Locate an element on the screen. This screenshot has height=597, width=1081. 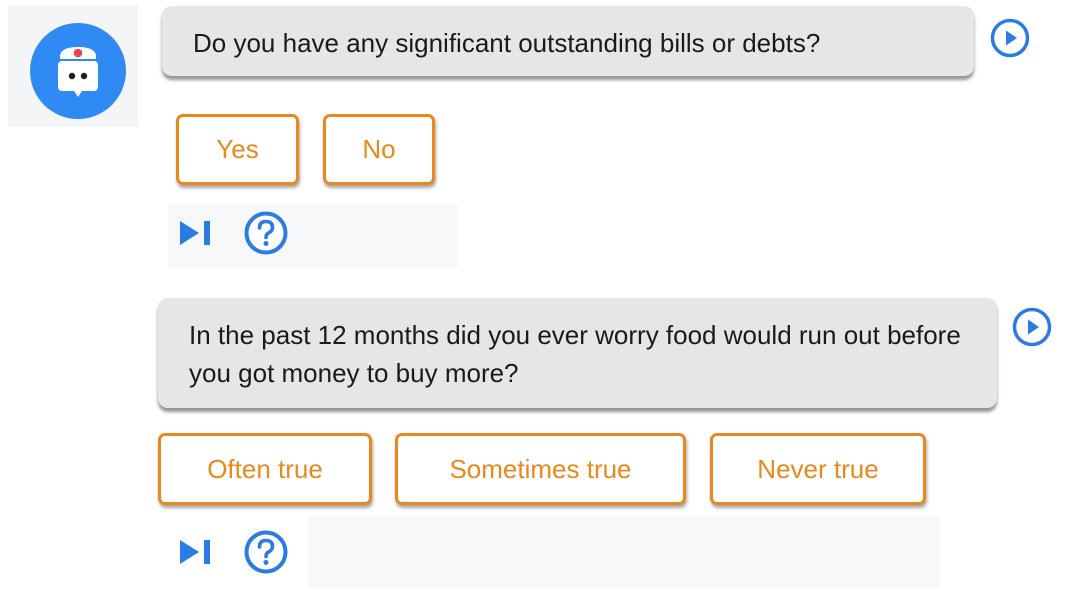
faint-strip is located at coordinates (624, 551).